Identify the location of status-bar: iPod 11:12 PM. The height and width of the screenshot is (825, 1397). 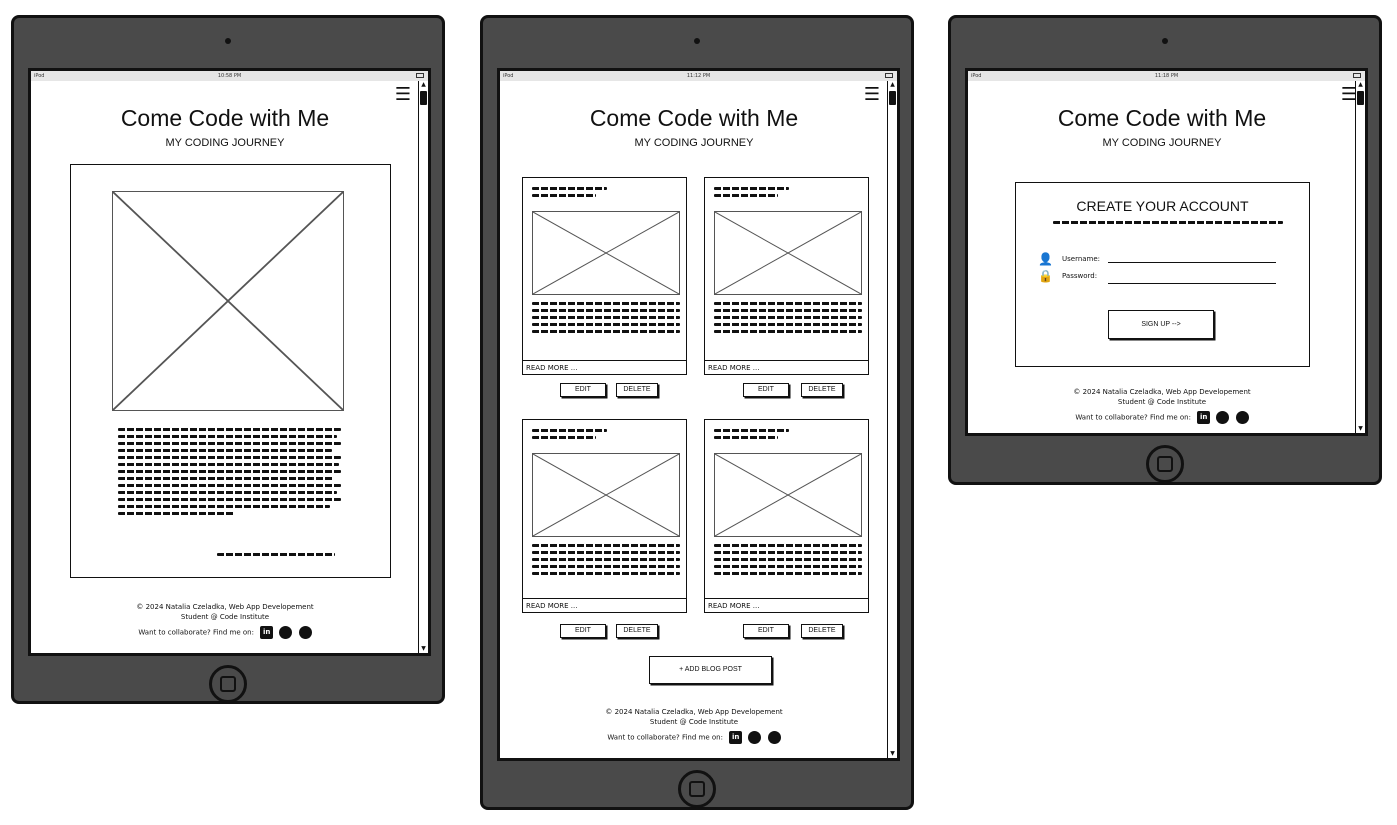
(698, 76).